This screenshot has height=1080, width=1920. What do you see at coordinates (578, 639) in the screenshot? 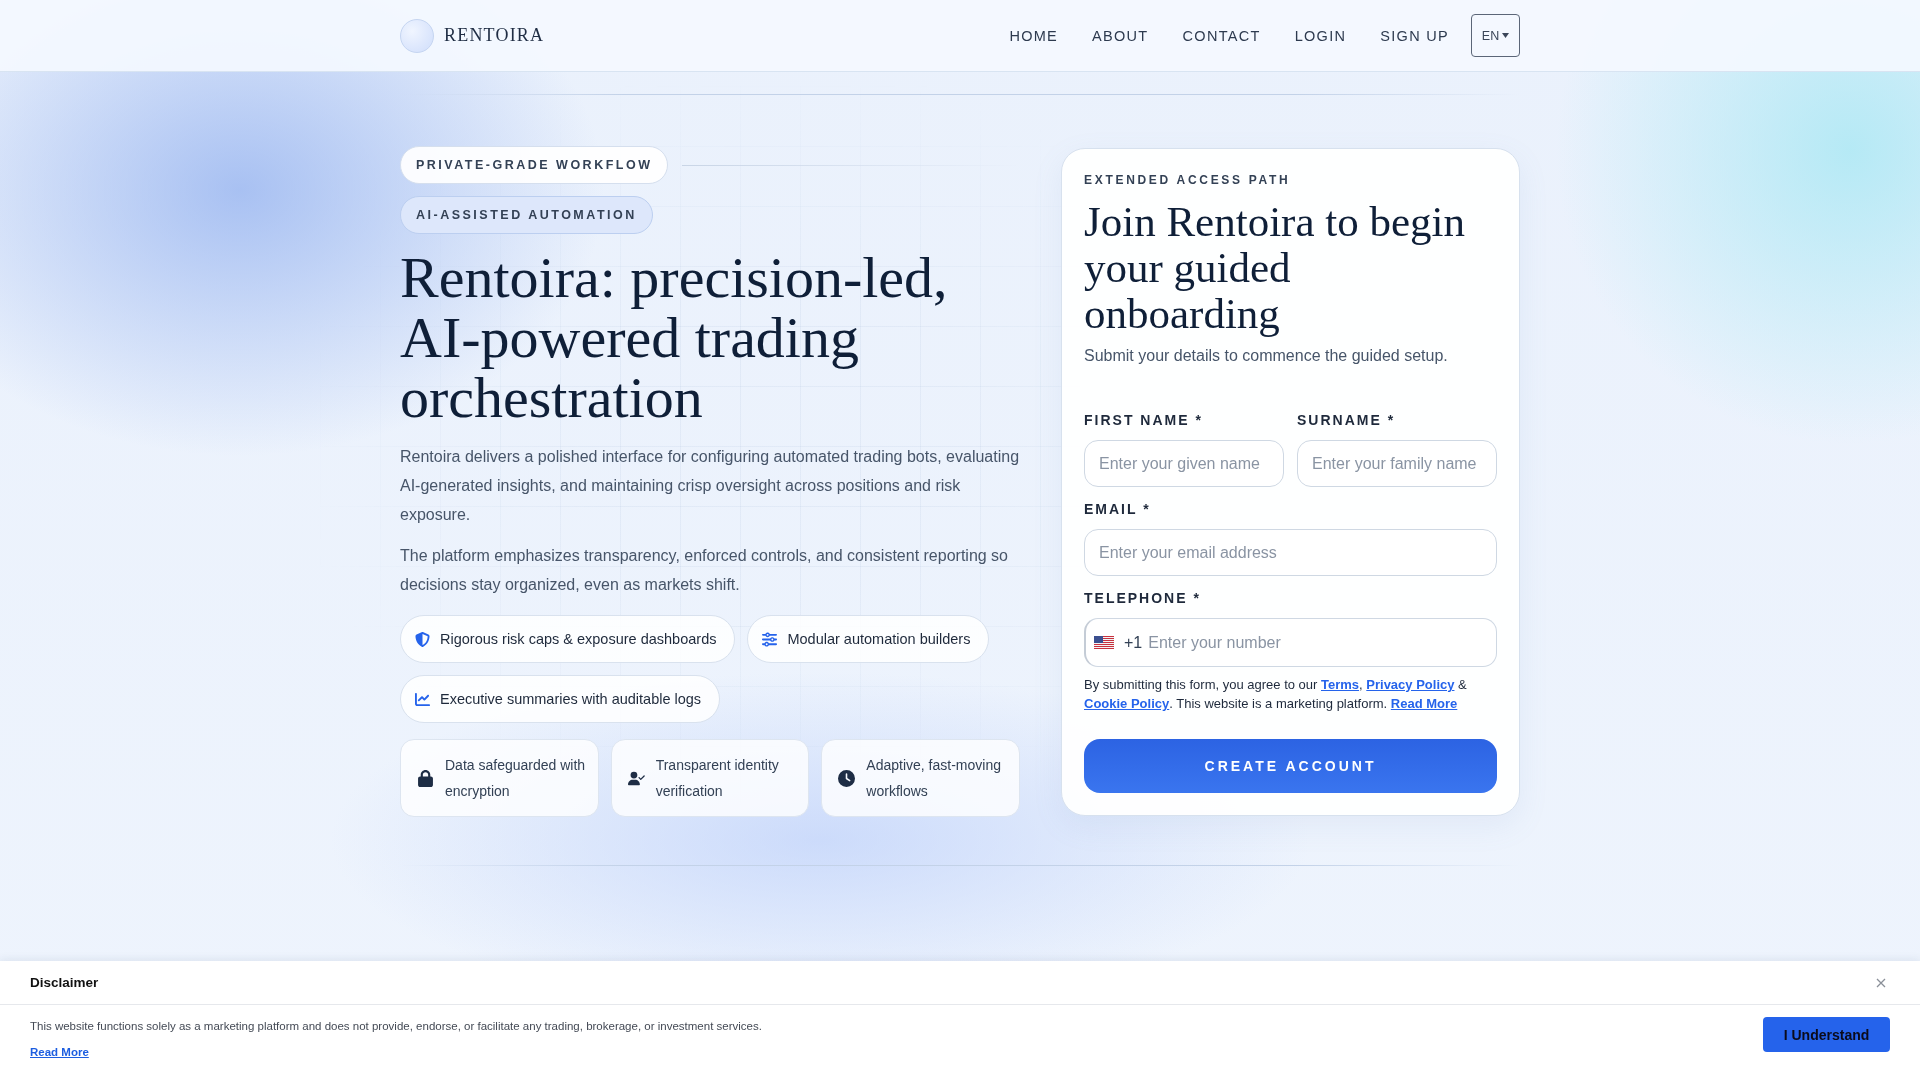
I see `feature-text: Rigorous risk caps & exposure dashboards` at bounding box center [578, 639].